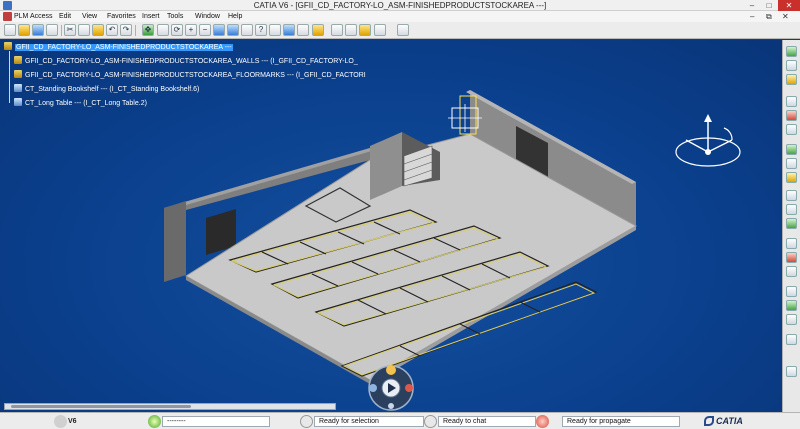 The image size is (800, 429). What do you see at coordinates (769, 5) in the screenshot?
I see `maximize-button: □` at bounding box center [769, 5].